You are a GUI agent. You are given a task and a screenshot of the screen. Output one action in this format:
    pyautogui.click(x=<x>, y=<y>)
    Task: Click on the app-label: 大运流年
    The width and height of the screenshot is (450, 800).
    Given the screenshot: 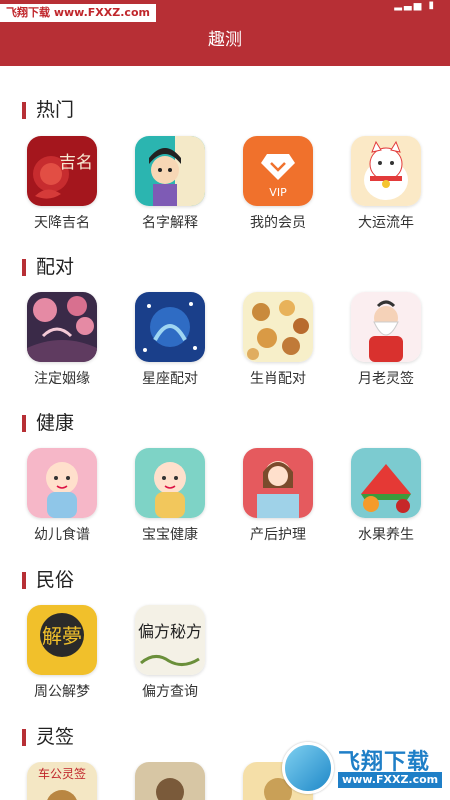 What is the action you would take?
    pyautogui.click(x=386, y=223)
    